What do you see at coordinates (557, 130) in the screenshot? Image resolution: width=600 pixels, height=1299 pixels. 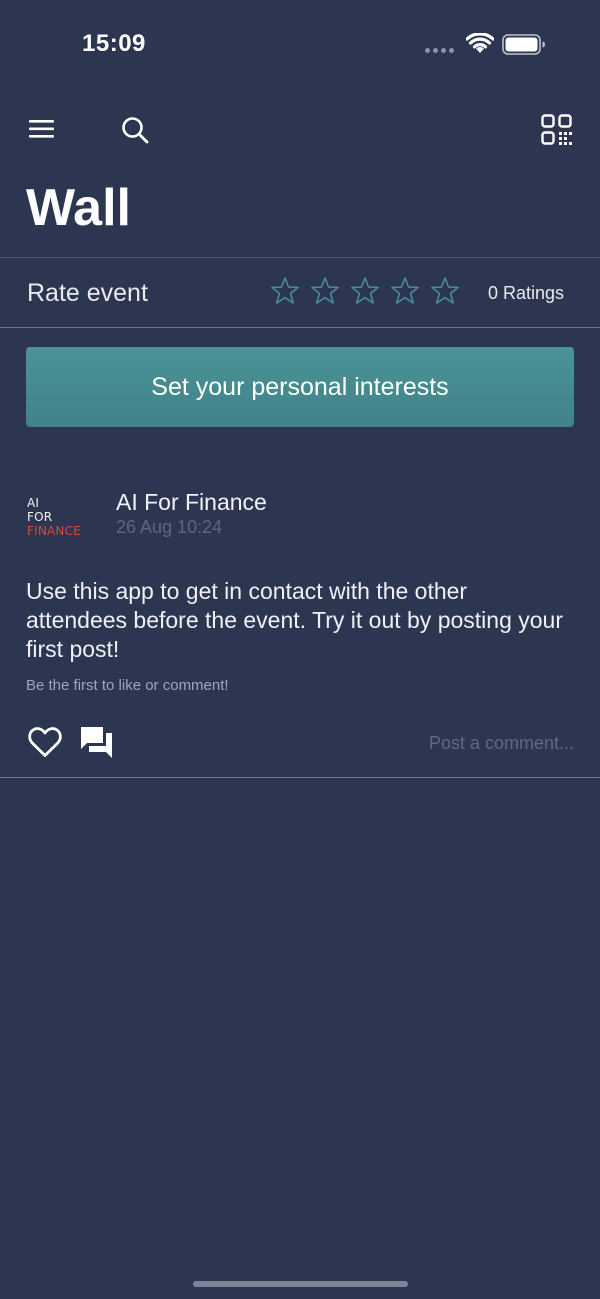 I see `qr-code-icon` at bounding box center [557, 130].